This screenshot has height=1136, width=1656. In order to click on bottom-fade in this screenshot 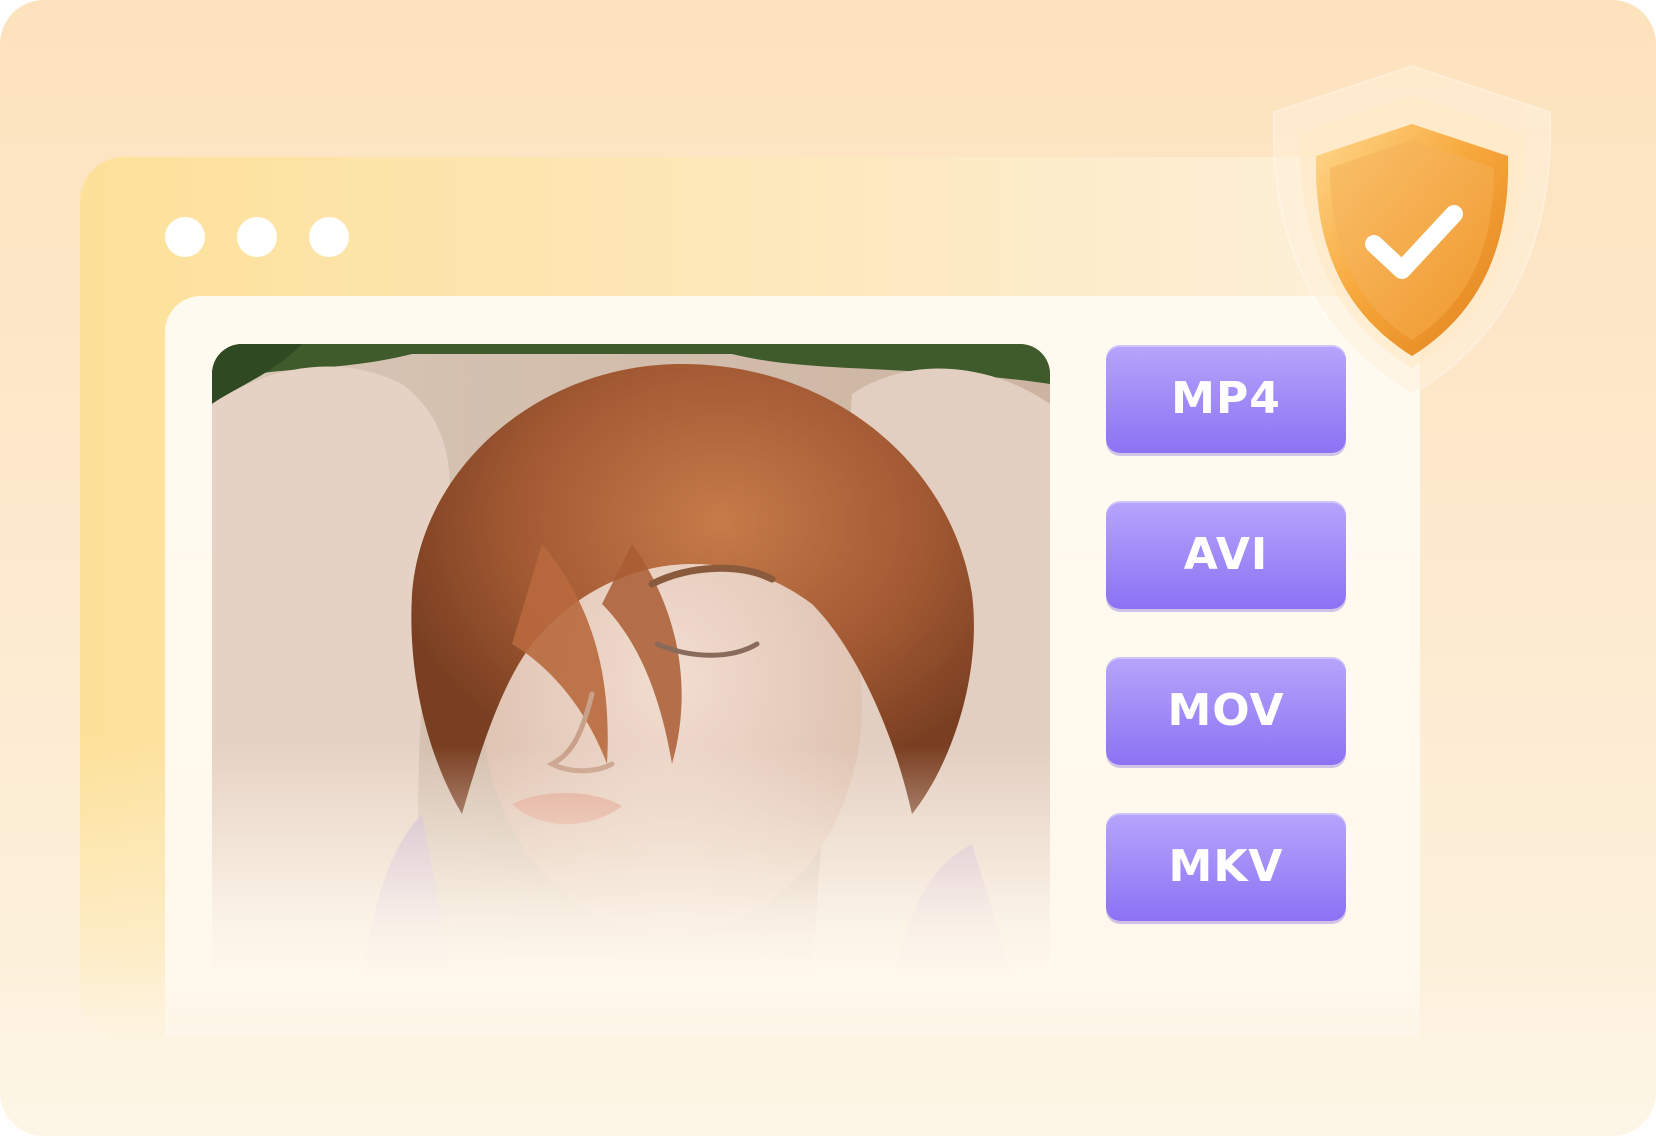, I will do `click(828, 1051)`.